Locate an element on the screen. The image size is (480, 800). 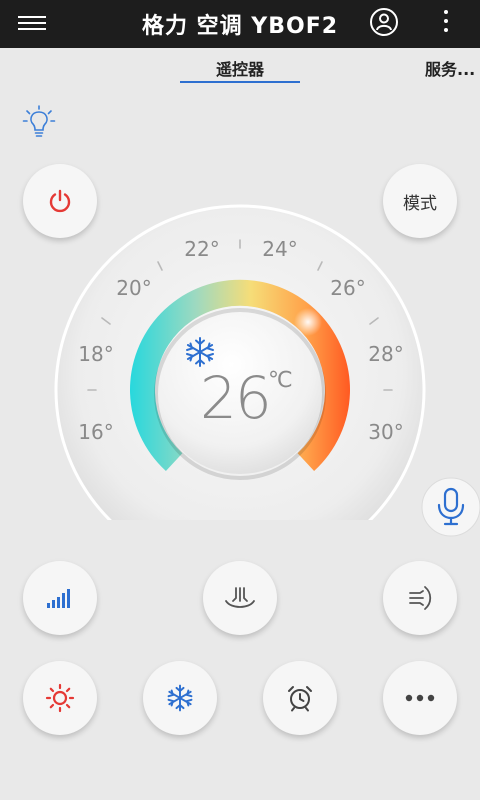
top-app-bar: 格力 空调 YBOF2 is located at coordinates (240, 24).